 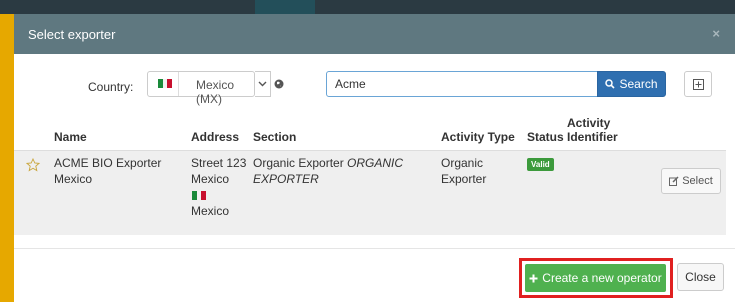 What do you see at coordinates (210, 211) in the screenshot?
I see `row-address-country: Mexico` at bounding box center [210, 211].